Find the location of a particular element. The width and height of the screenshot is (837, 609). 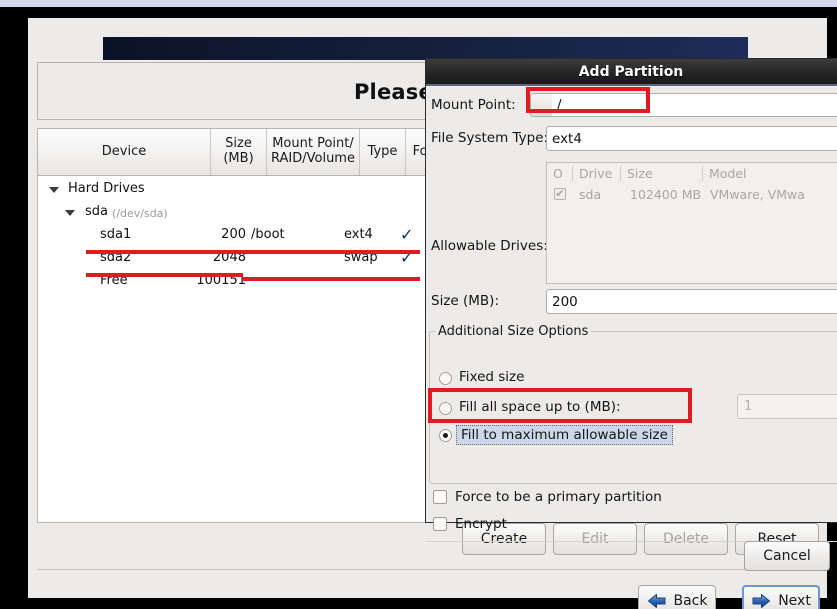

column-header-mount-line1: Mount Point/ is located at coordinates (313, 144).